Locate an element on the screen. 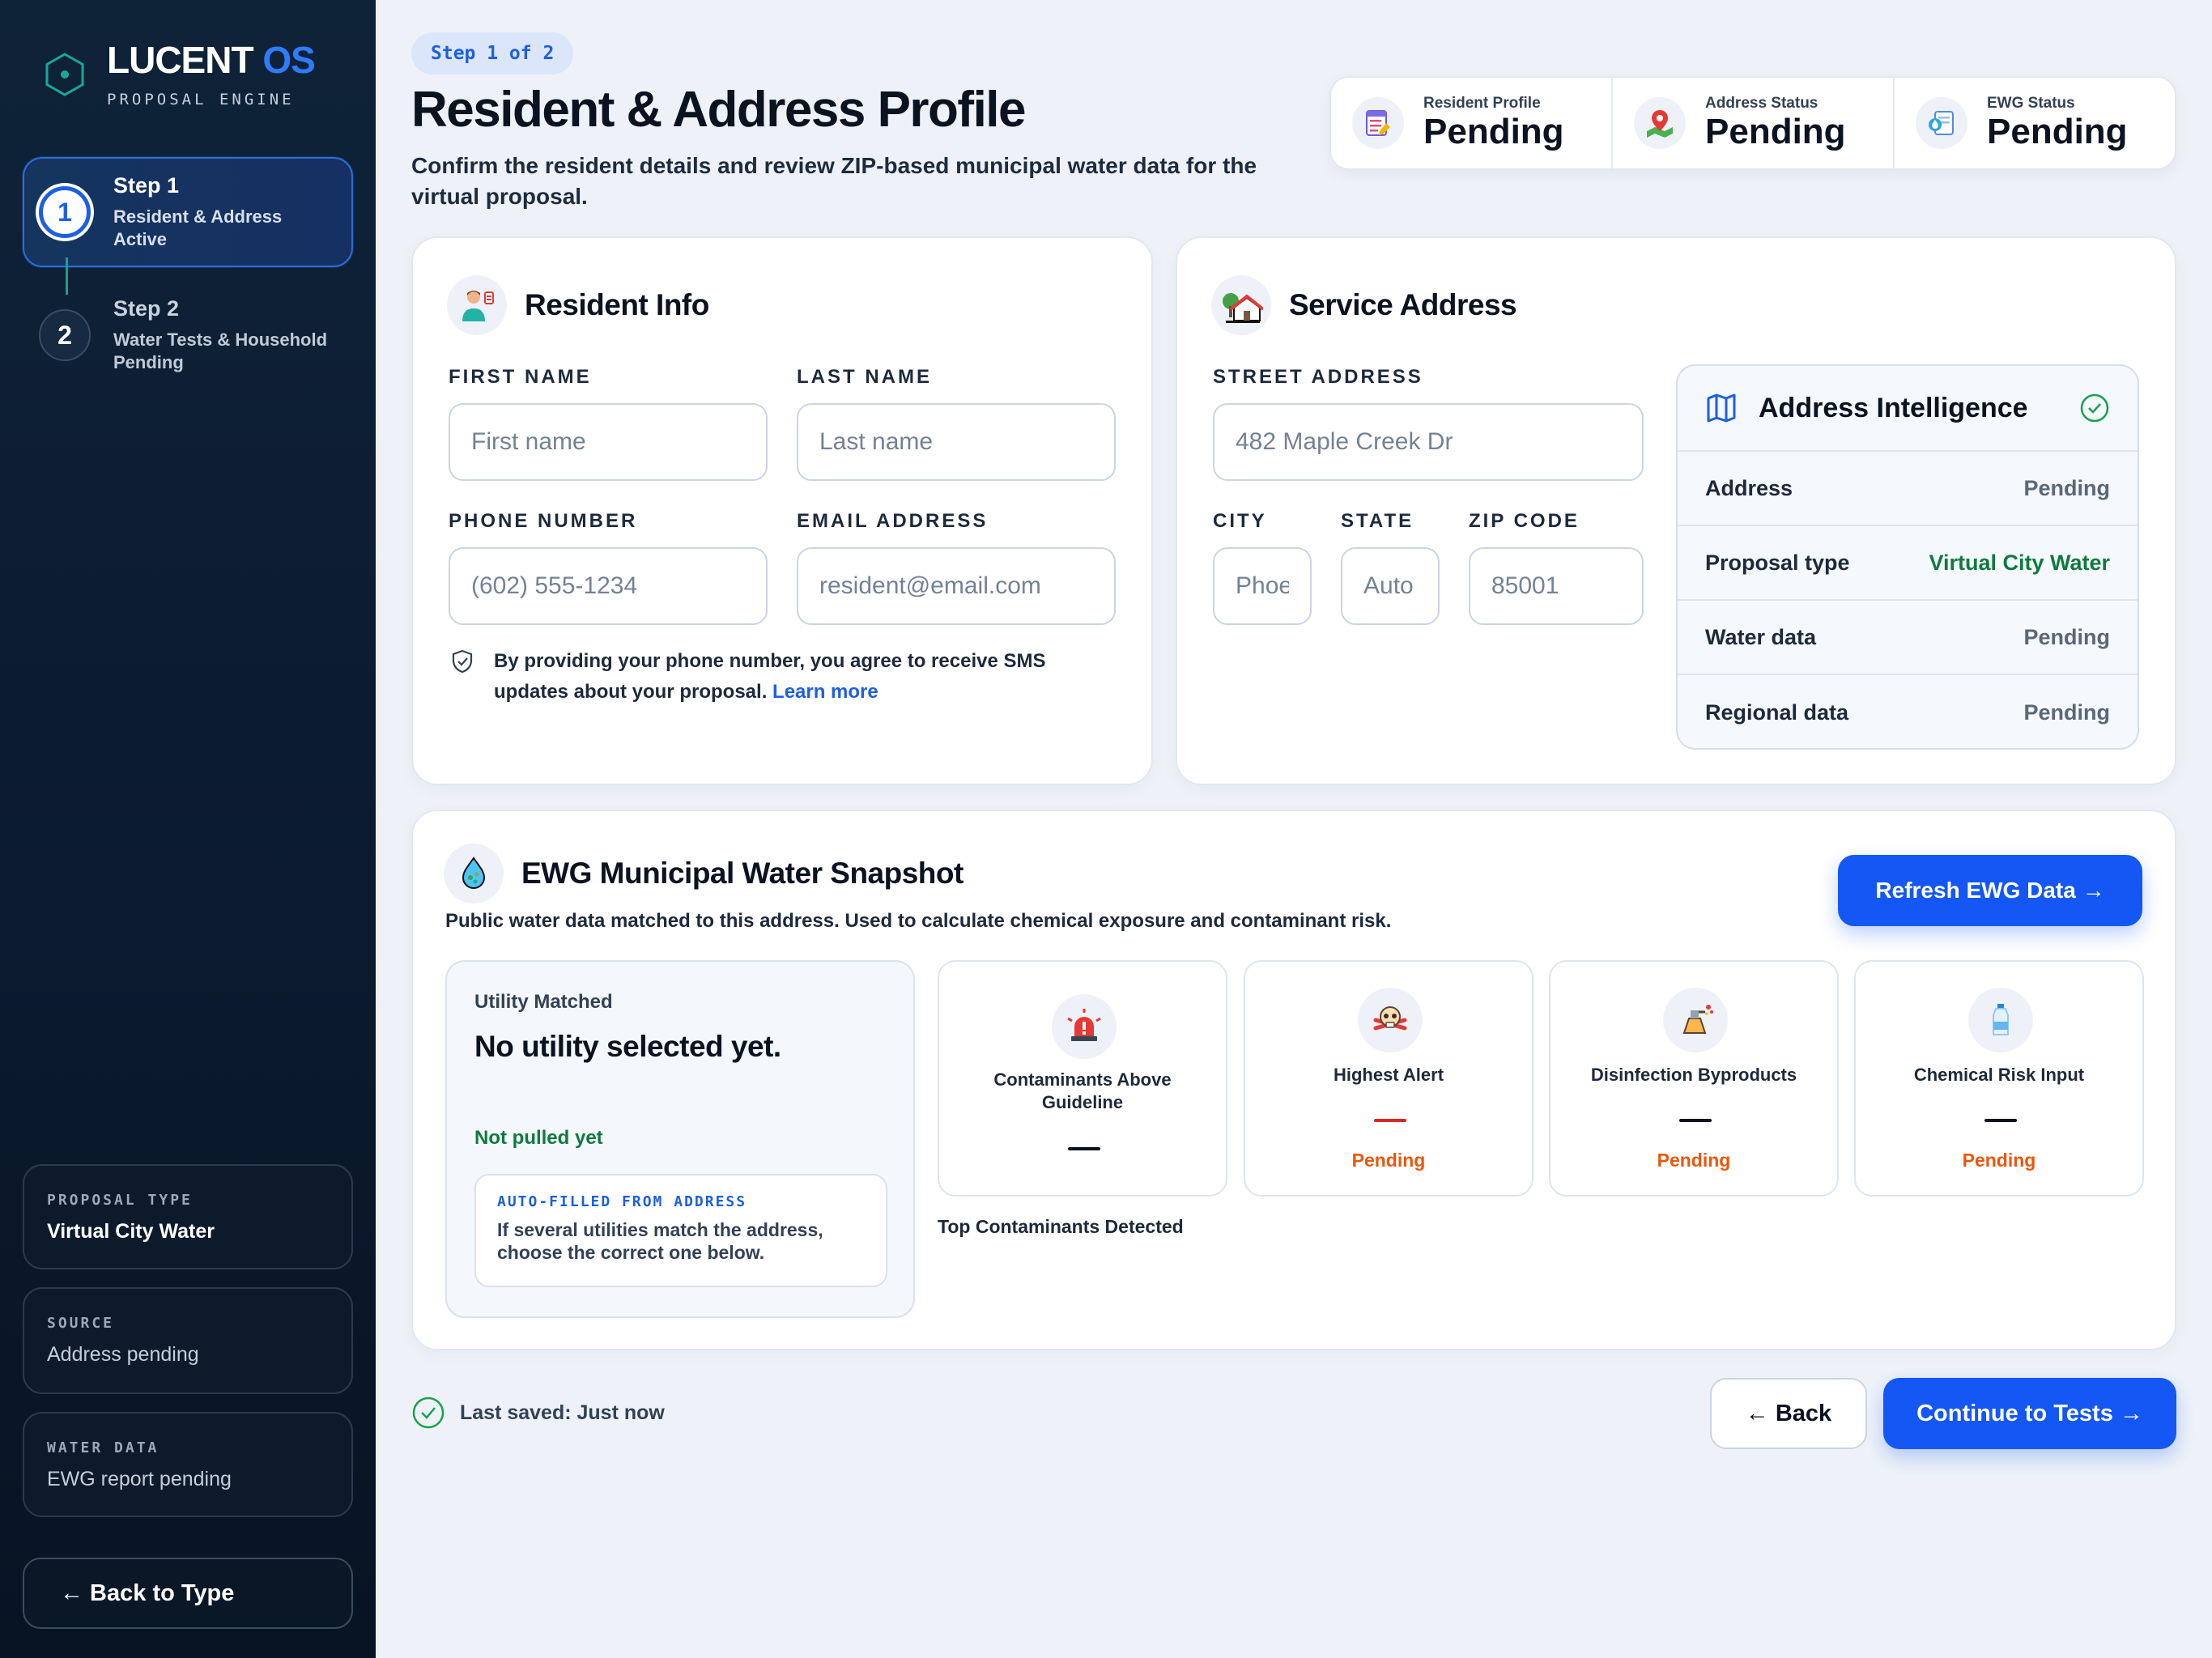  metric-1-label: Contaminants Above Guideline is located at coordinates (1082, 1090).